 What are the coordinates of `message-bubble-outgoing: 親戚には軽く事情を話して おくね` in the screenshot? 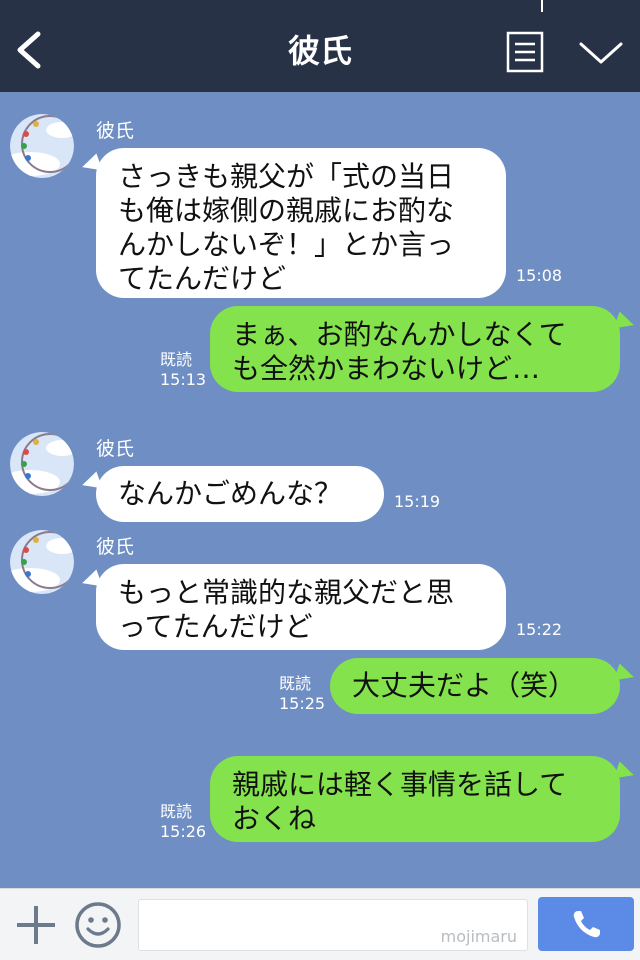 It's located at (415, 799).